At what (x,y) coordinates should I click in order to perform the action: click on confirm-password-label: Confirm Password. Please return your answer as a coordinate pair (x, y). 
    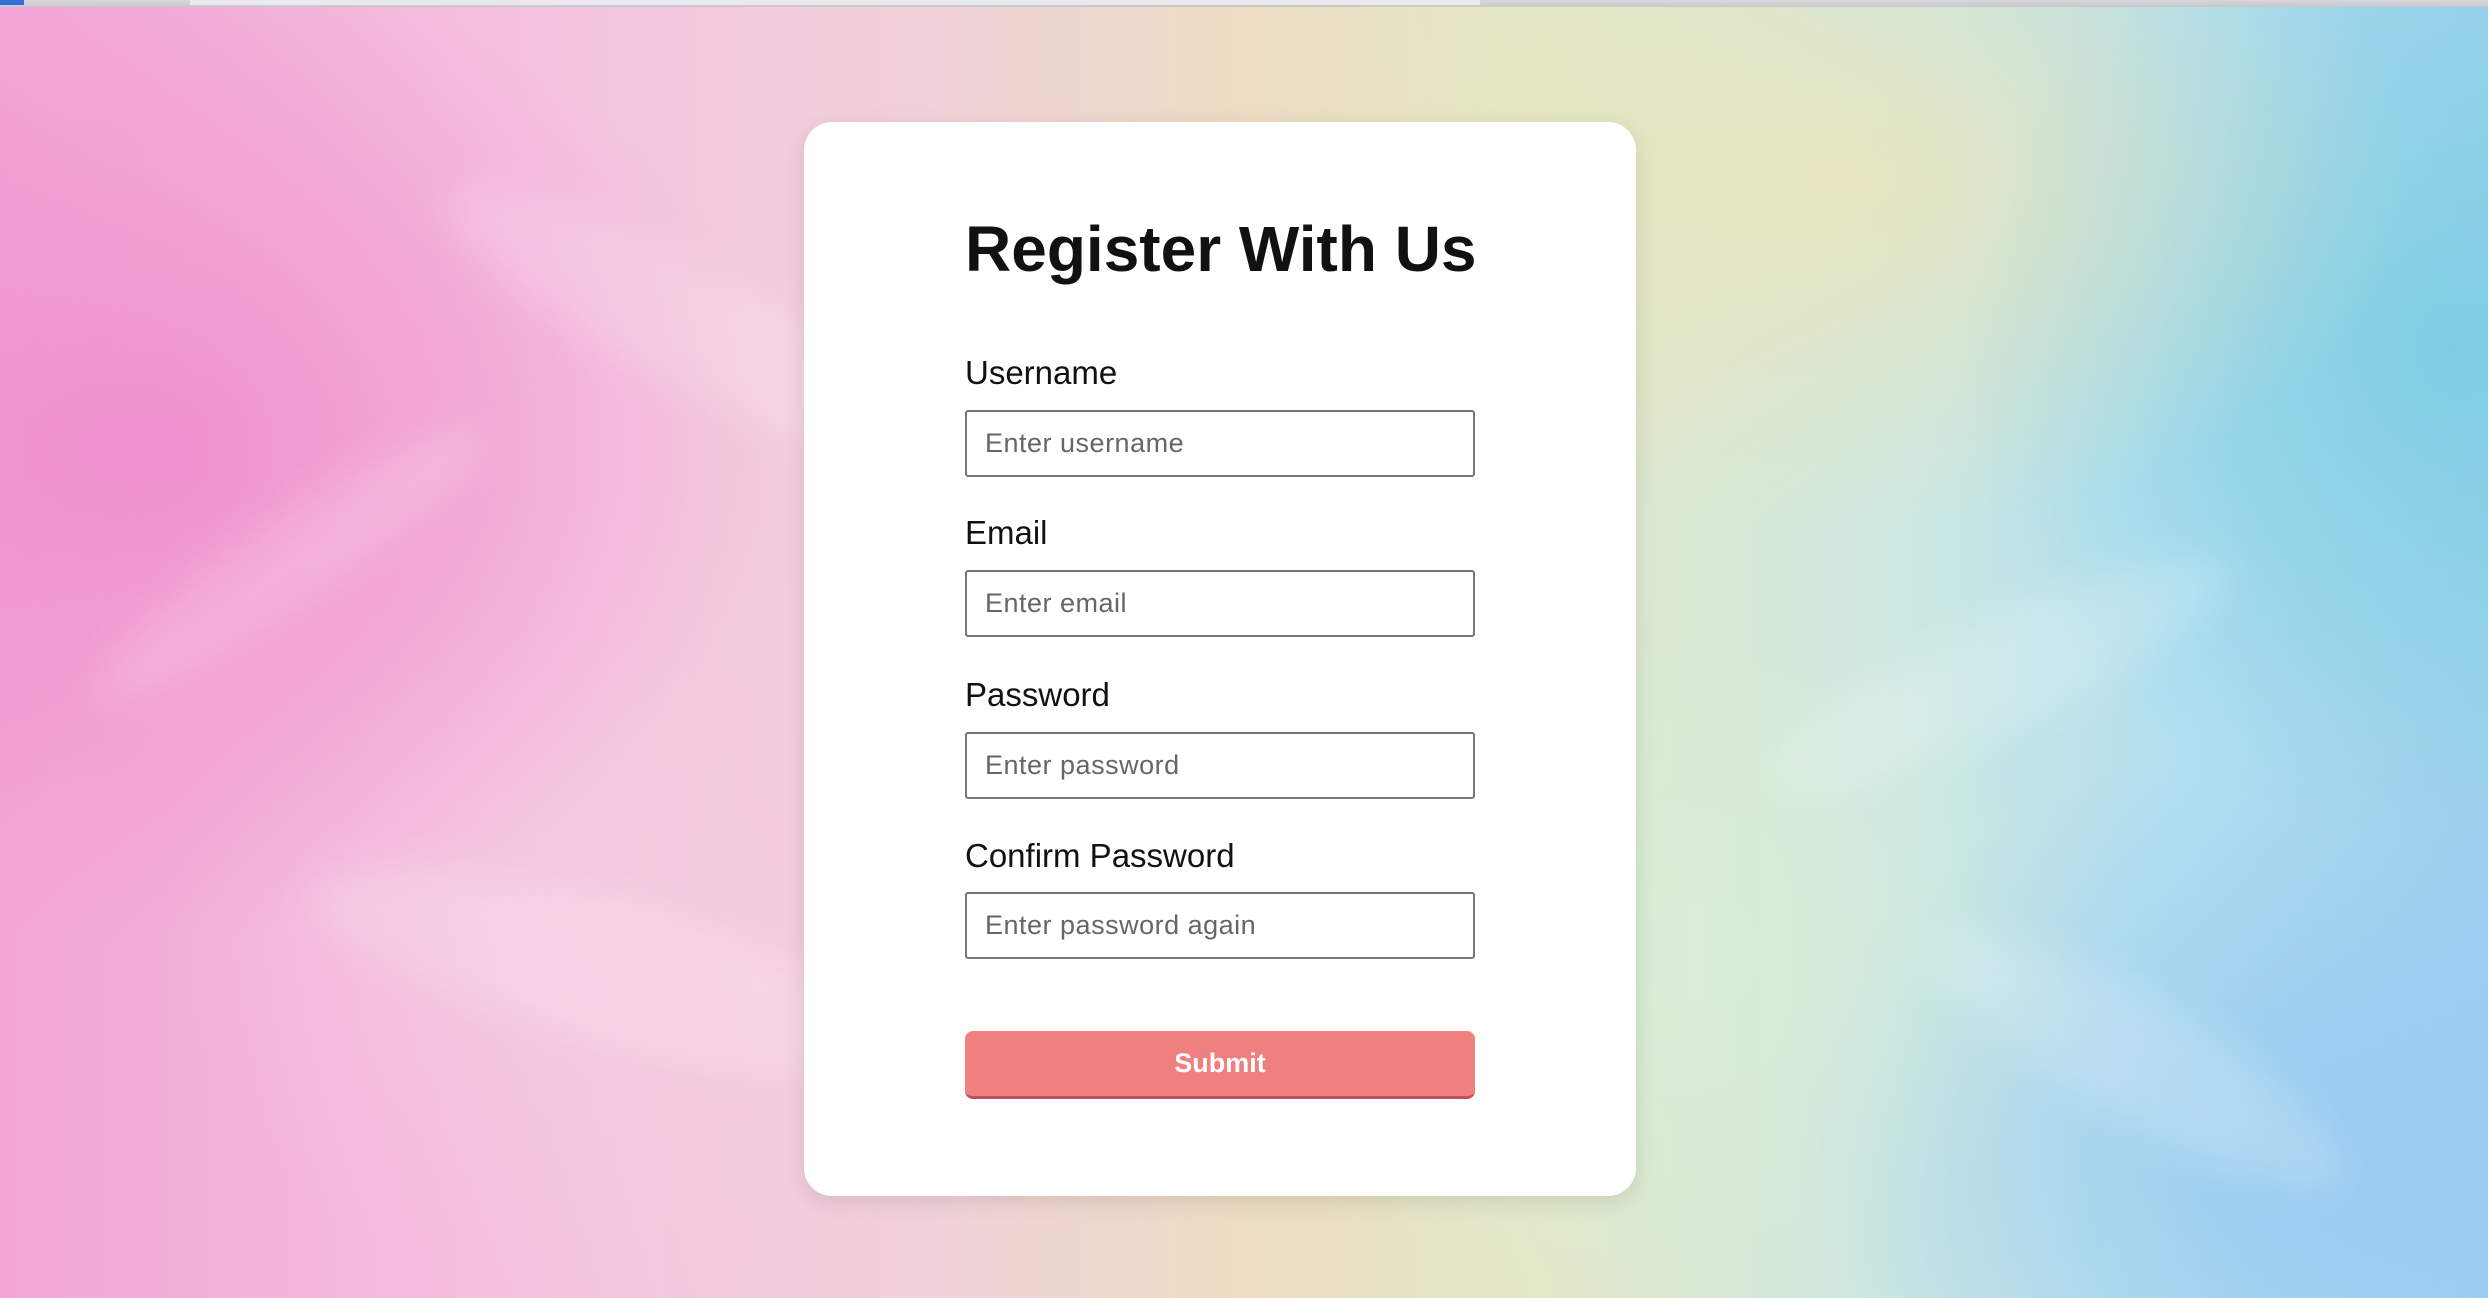
    Looking at the image, I should click on (1100, 855).